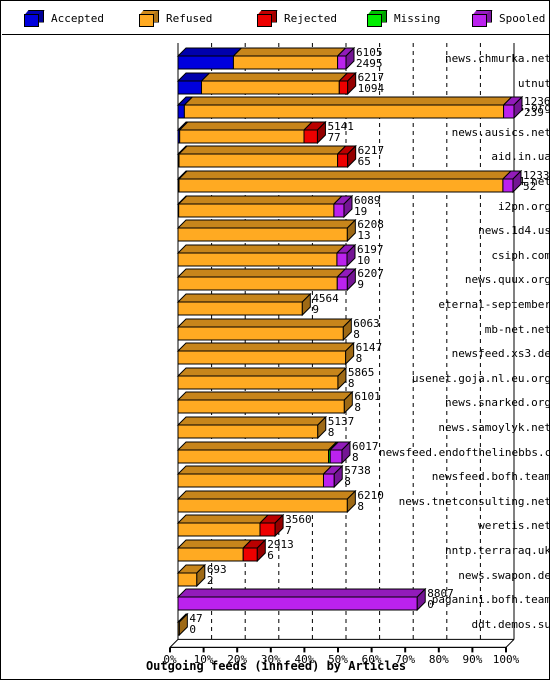 The width and height of the screenshot is (550, 681). Describe the element at coordinates (522, 18) in the screenshot. I see `legend-spooled-label: Spooled` at that location.